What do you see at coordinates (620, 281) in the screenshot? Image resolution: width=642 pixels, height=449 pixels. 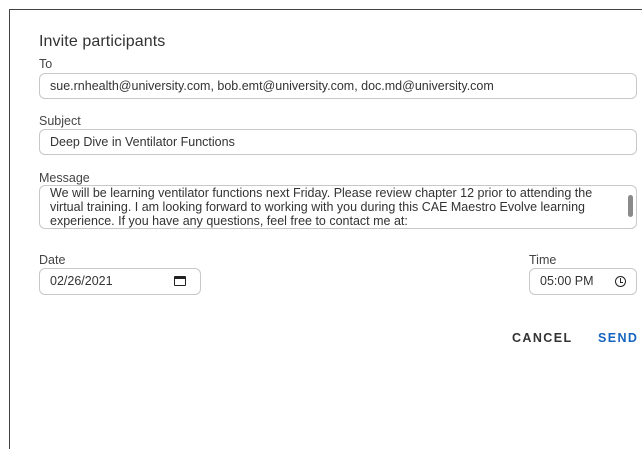 I see `clock-icon` at bounding box center [620, 281].